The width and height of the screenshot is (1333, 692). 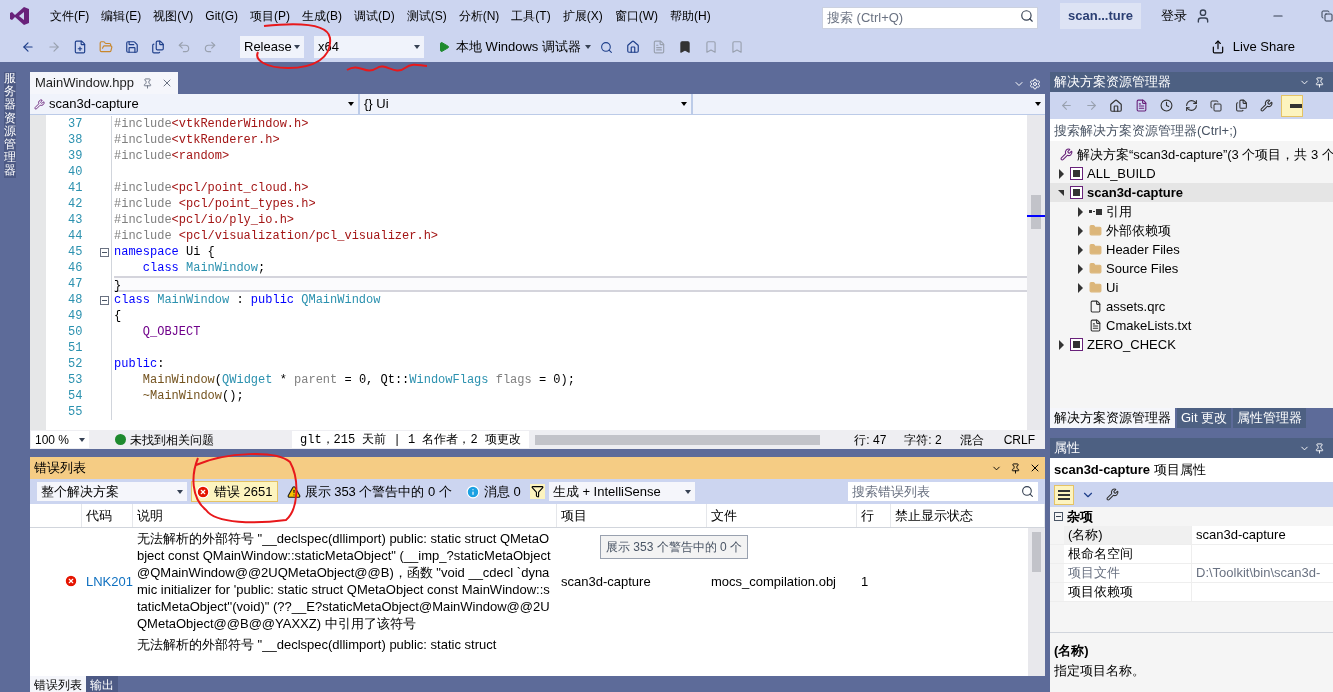 What do you see at coordinates (293, 491) in the screenshot?
I see `warning-icon` at bounding box center [293, 491].